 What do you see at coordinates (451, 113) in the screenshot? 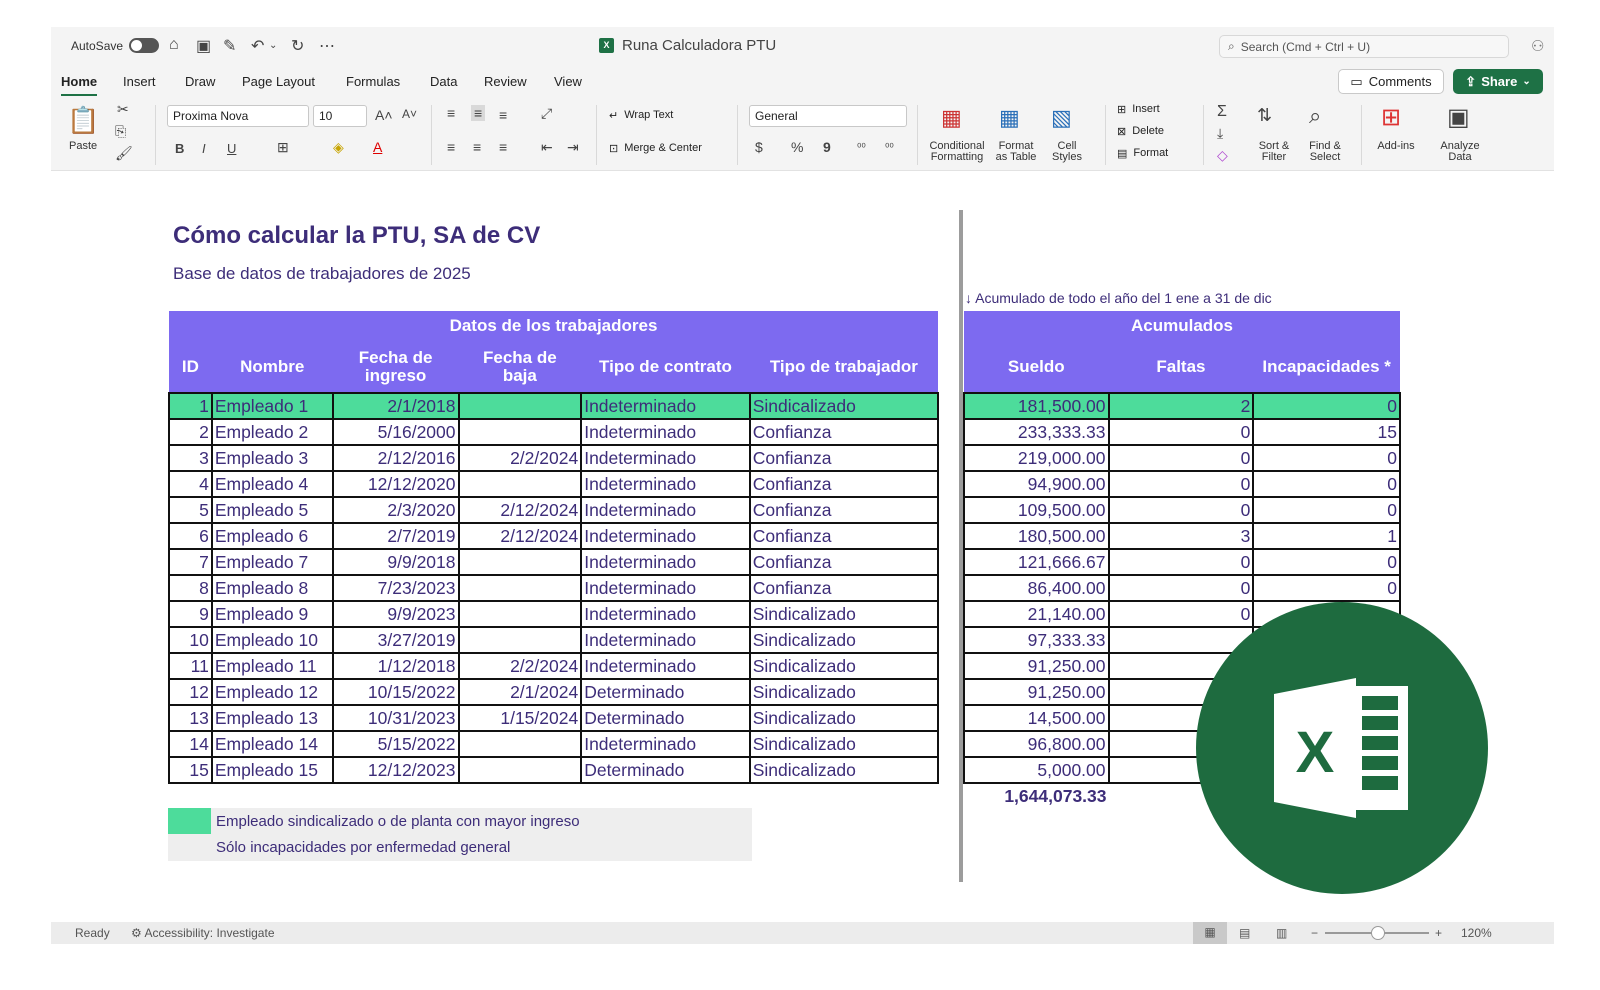
I see `align-top-icon: ≡` at bounding box center [451, 113].